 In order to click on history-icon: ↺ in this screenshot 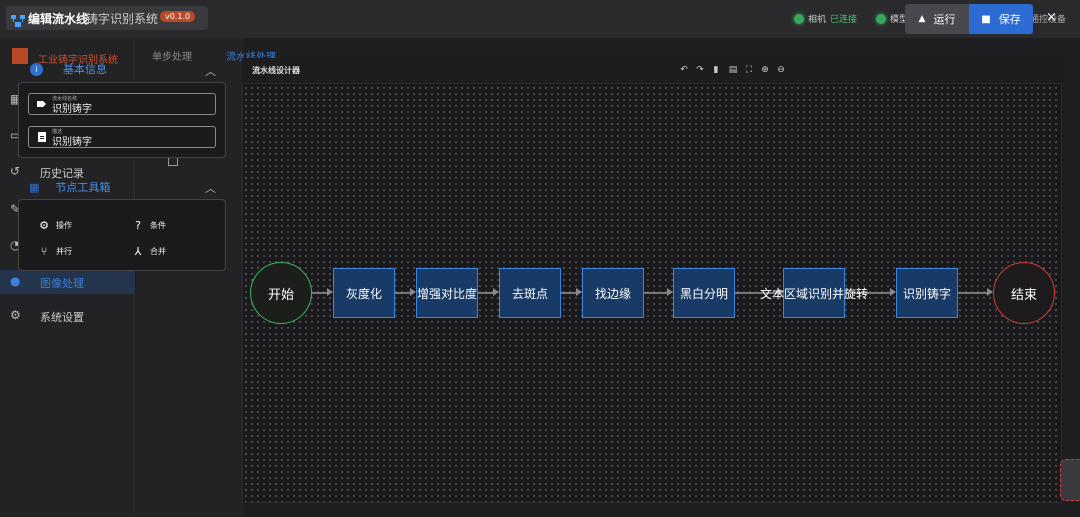, I will do `click(15, 171)`.